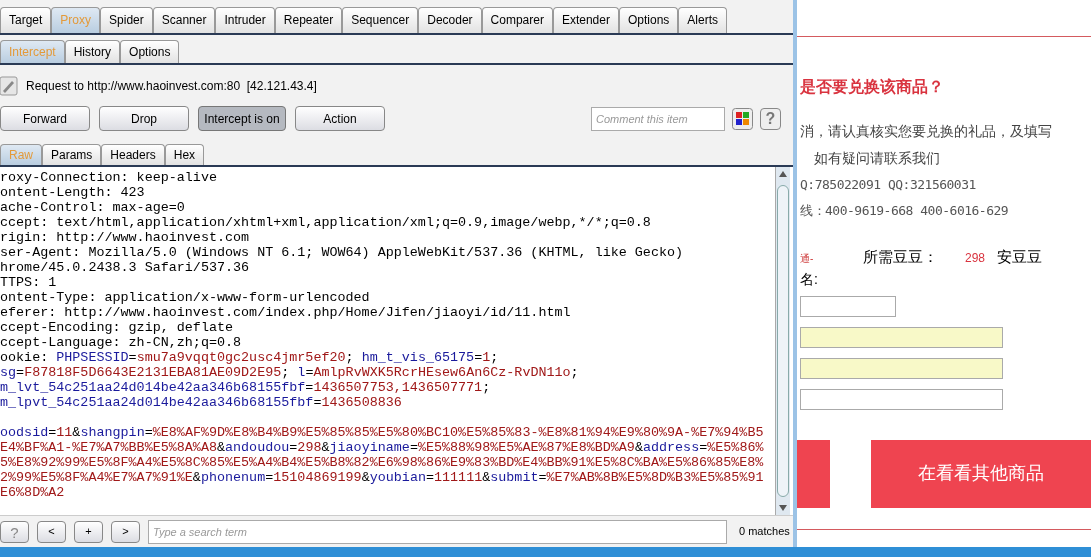  I want to click on notice-text: 如有疑问请联系我们, so click(877, 158).